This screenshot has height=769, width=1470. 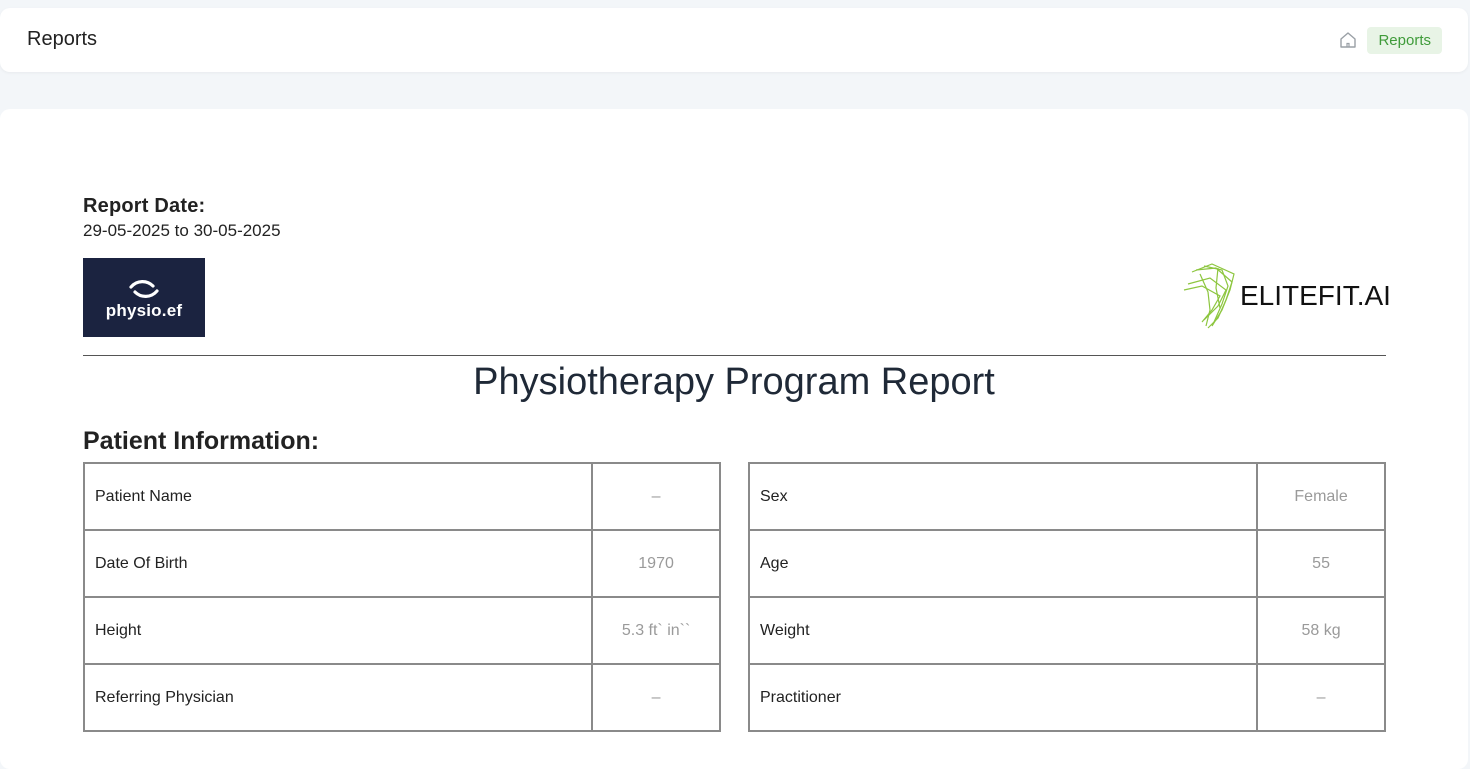 I want to click on header-divider, so click(x=734, y=355).